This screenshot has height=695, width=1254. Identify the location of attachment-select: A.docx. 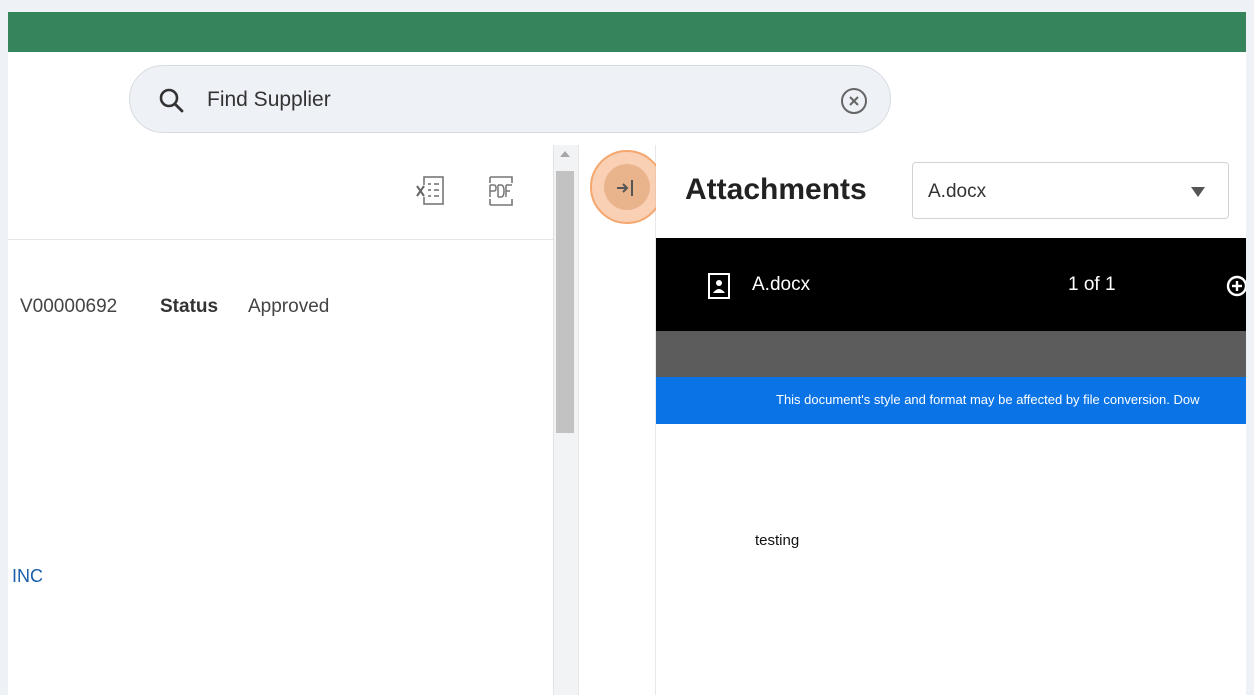
(1070, 190).